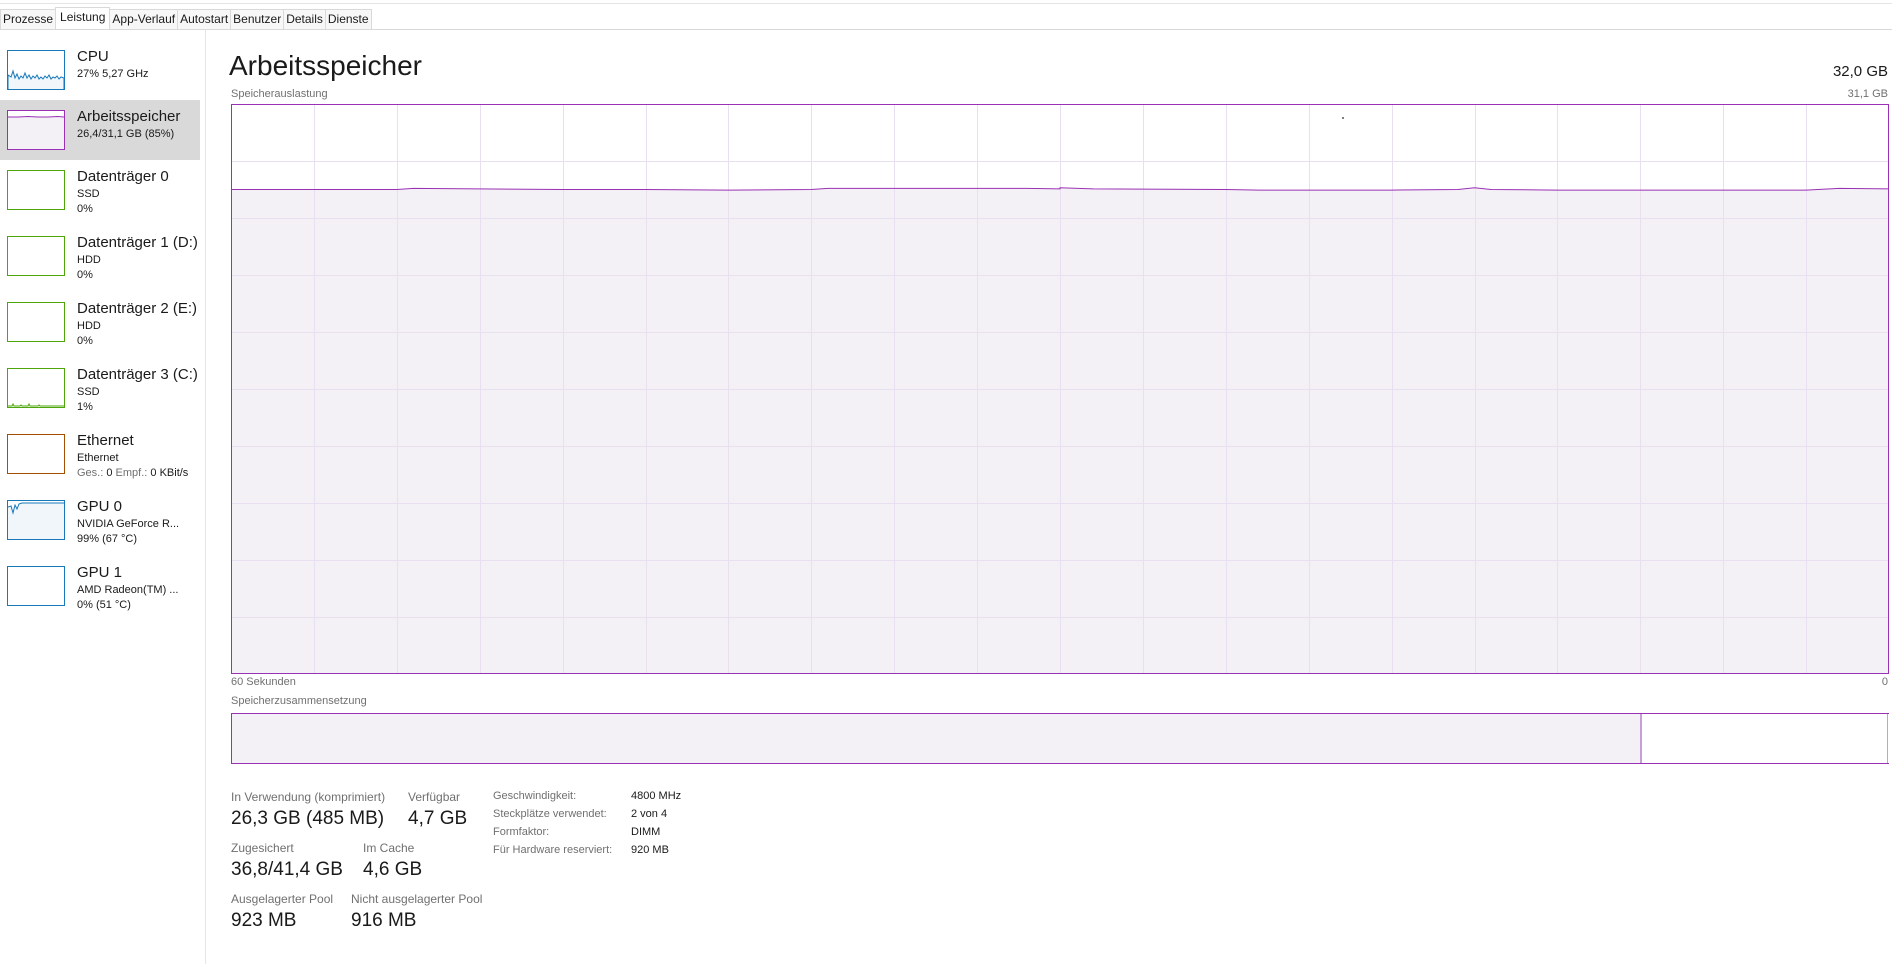 This screenshot has width=1892, height=964. What do you see at coordinates (90, 473) in the screenshot?
I see `send-label: Ges.:` at bounding box center [90, 473].